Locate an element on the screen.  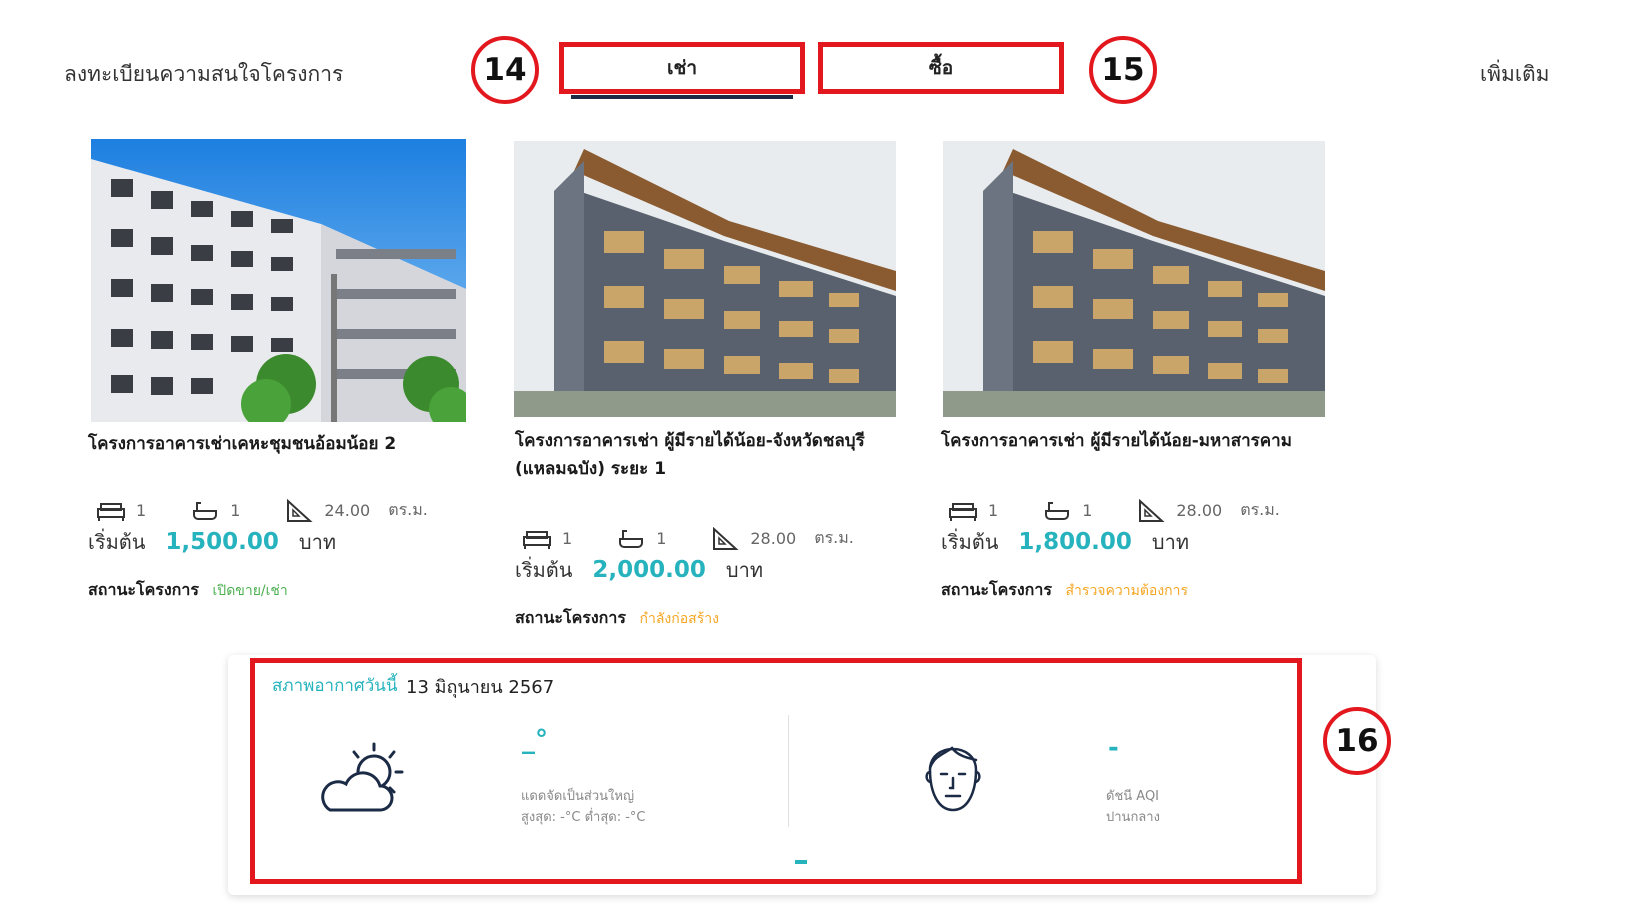
status-badge: สำรวจความต้องการ is located at coordinates (1127, 591).